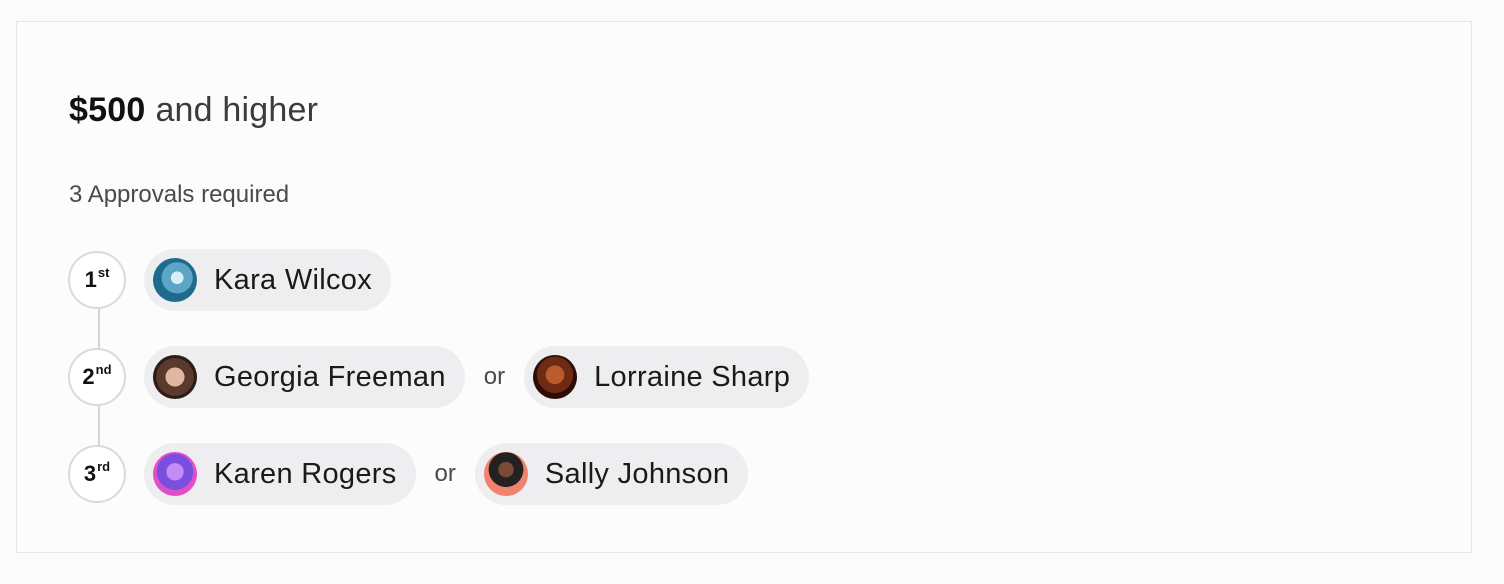 The height and width of the screenshot is (584, 1504). What do you see at coordinates (107, 110) in the screenshot?
I see `rule-amount: $500` at bounding box center [107, 110].